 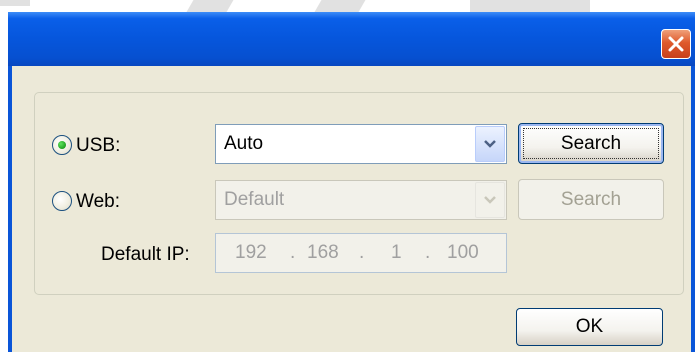 I want to click on default-ip-field: 192 . 168 . 1 . 100, so click(x=361, y=253).